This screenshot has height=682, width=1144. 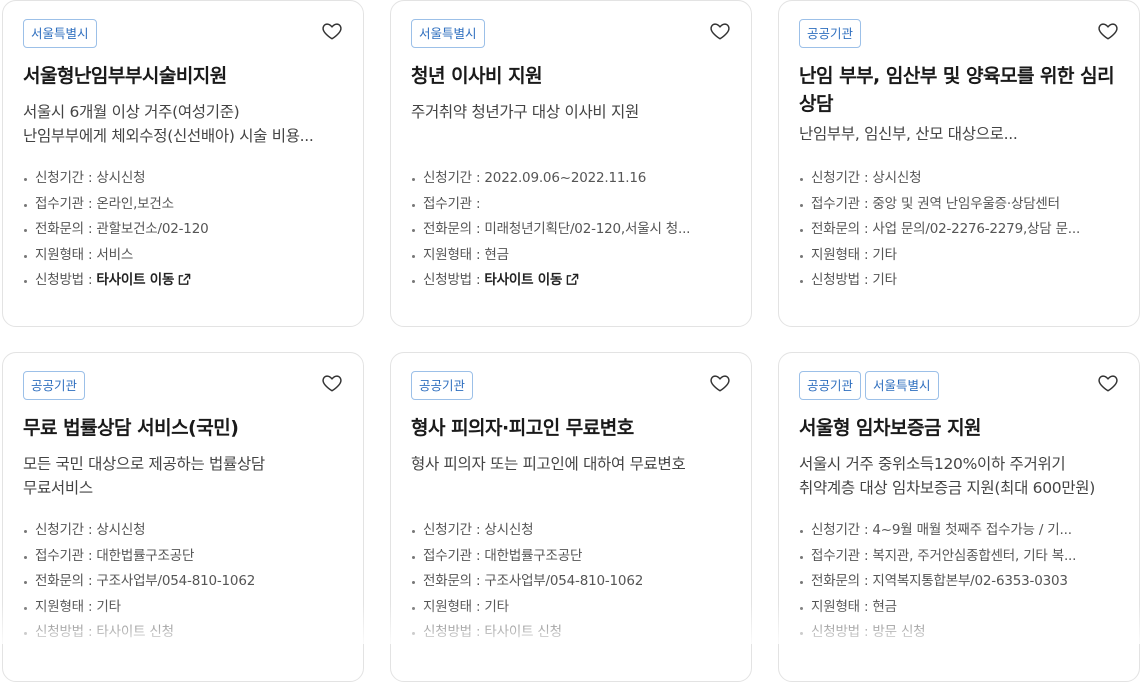 What do you see at coordinates (959, 633) in the screenshot?
I see `info-item-method: 신청방법 : 방문 신청` at bounding box center [959, 633].